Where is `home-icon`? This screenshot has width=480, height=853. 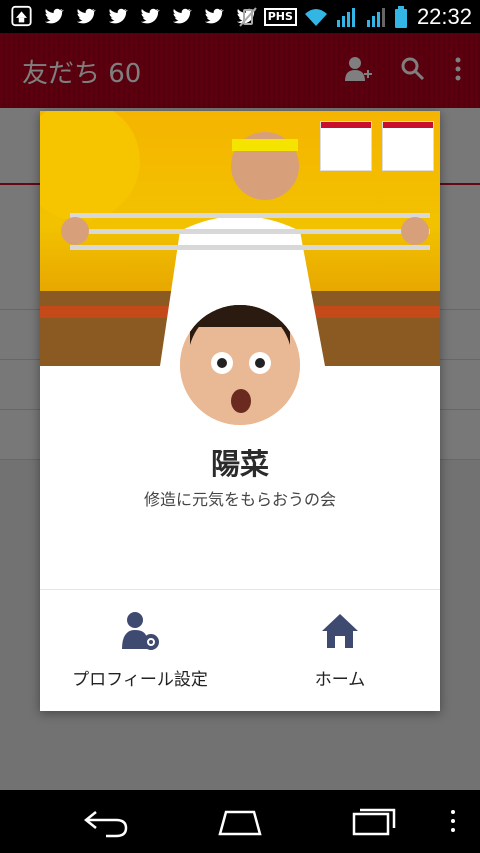
home-icon is located at coordinates (340, 631).